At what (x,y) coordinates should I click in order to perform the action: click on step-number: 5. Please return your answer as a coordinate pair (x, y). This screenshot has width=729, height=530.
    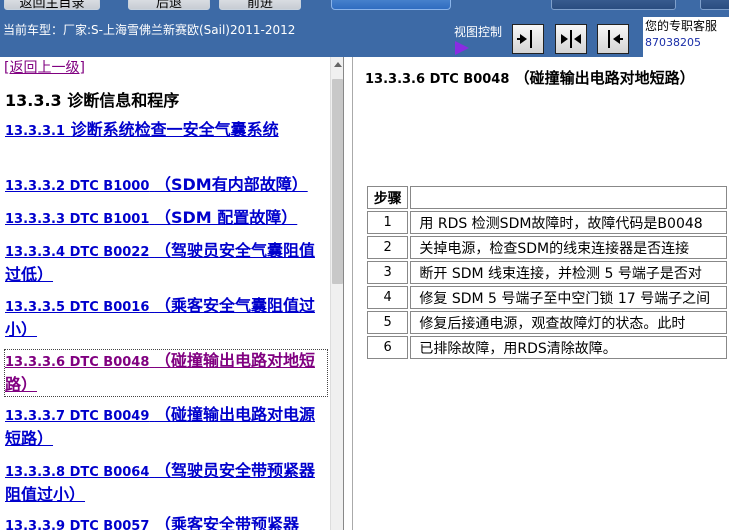
    Looking at the image, I should click on (388, 322).